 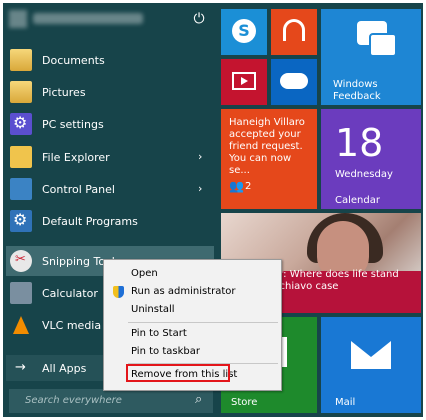 I want to click on menu-item-run-as-administrator: Run as administrator, so click(x=192, y=292).